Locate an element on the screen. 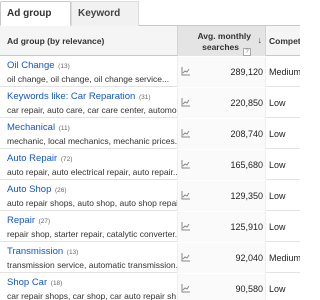 This screenshot has width=320, height=300. tab-bar: Ad group ideas Keyword ideas is located at coordinates (150, 21).